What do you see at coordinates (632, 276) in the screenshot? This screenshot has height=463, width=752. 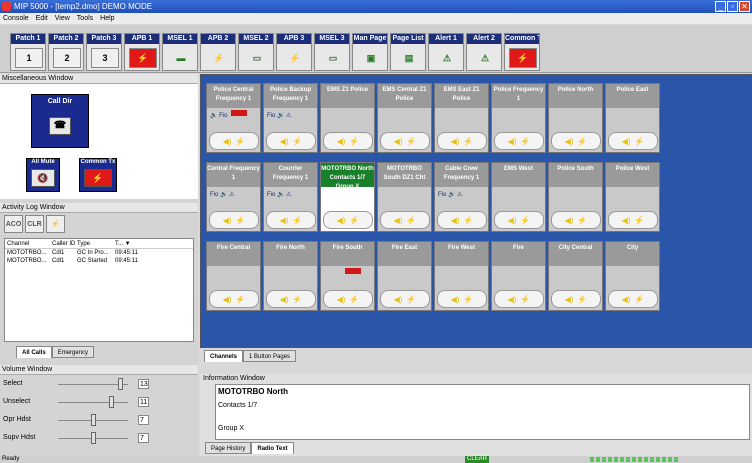 I see `channel-city: City ◀) ⚡` at bounding box center [632, 276].